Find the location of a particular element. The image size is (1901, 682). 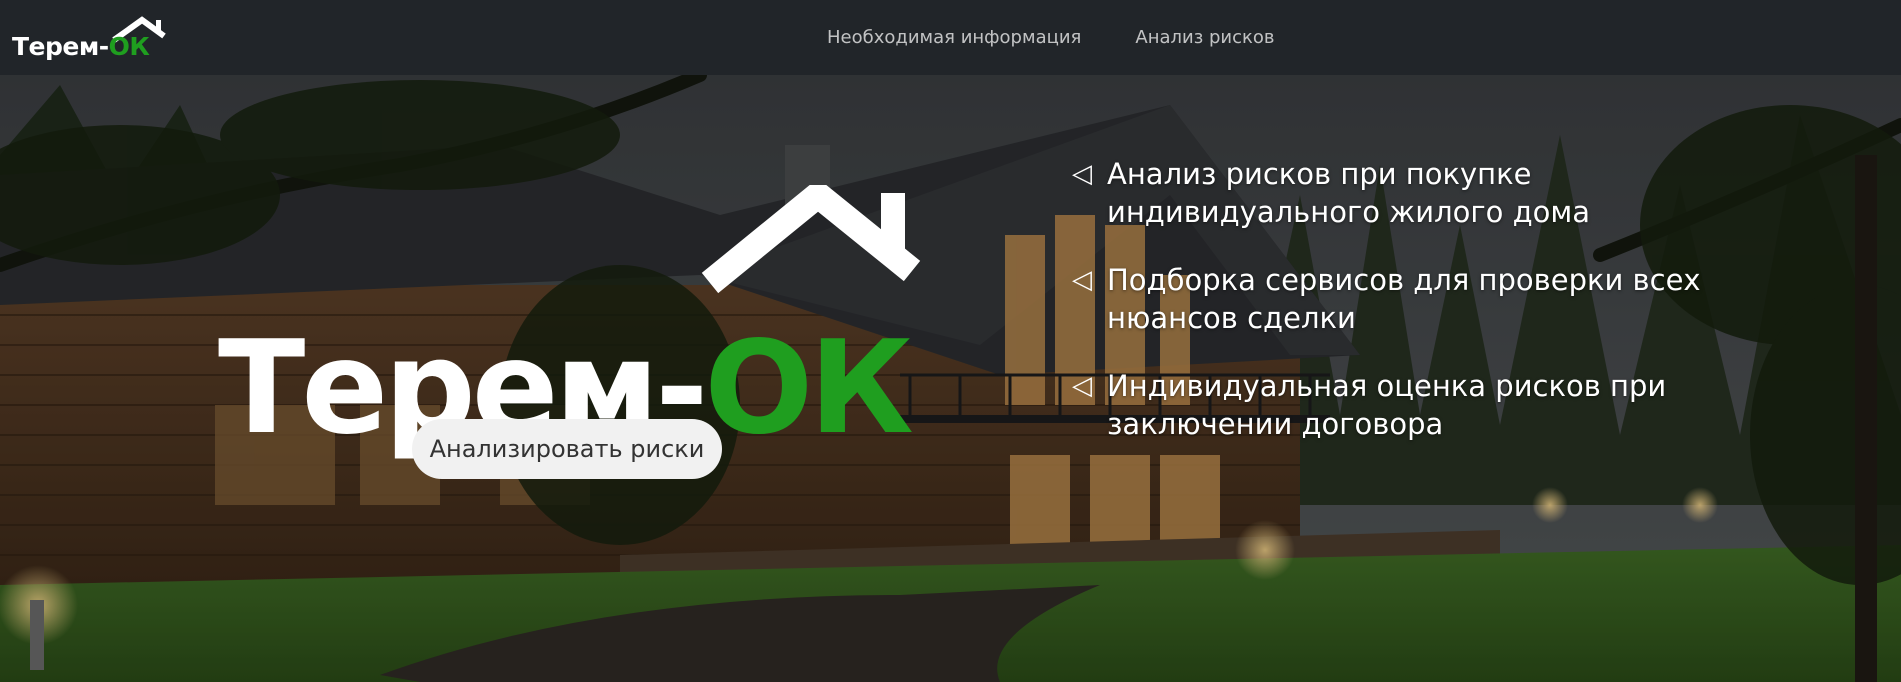

hero-logo-text-accent: ОК is located at coordinates (808, 388).